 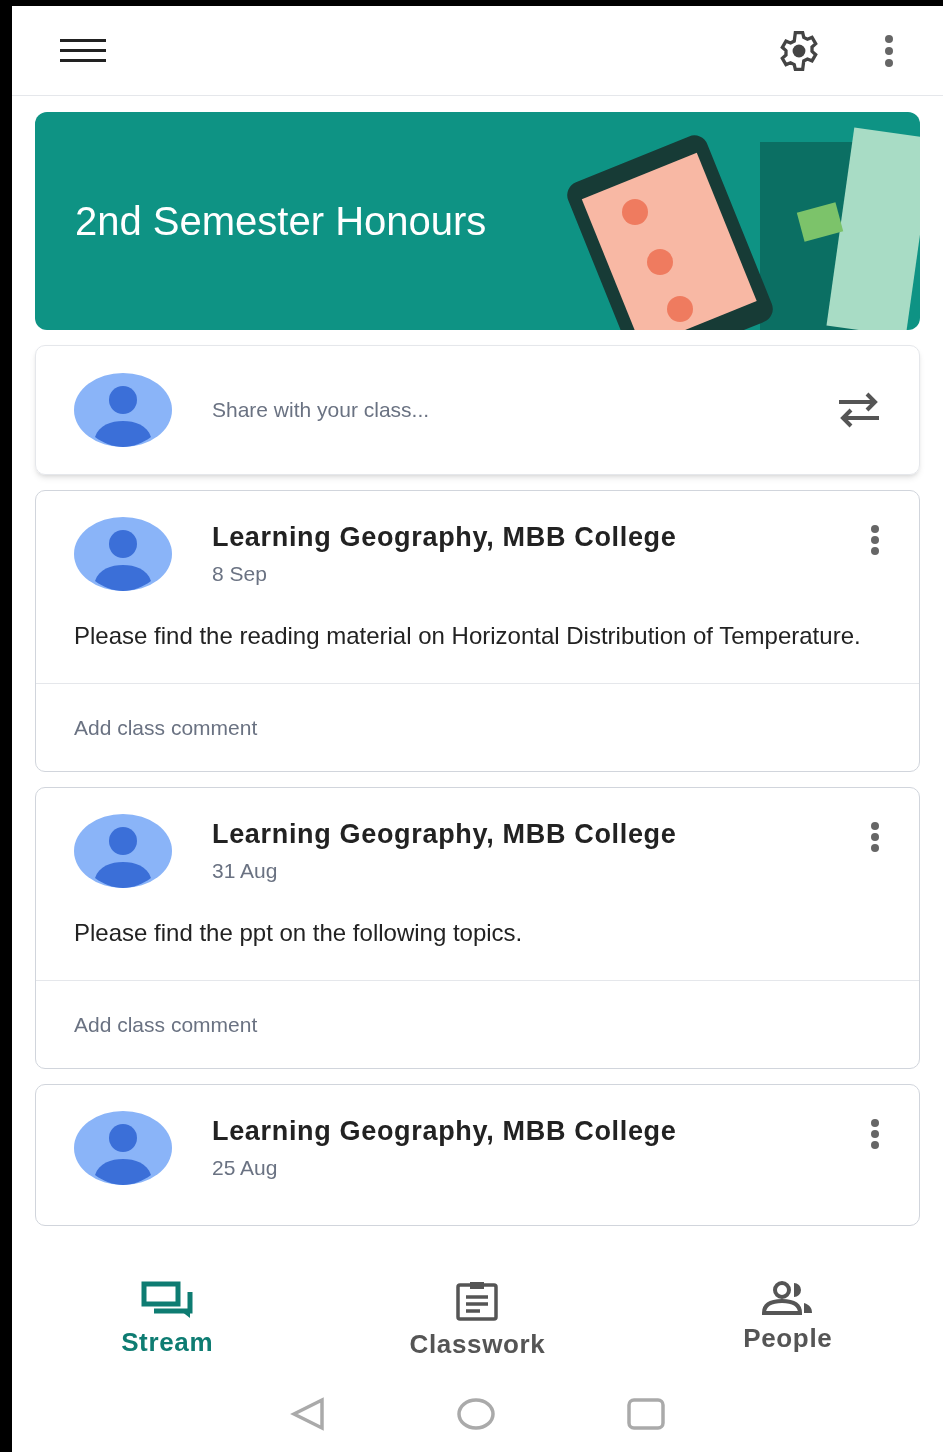 I want to click on post-date: 25 Aug, so click(x=245, y=1167).